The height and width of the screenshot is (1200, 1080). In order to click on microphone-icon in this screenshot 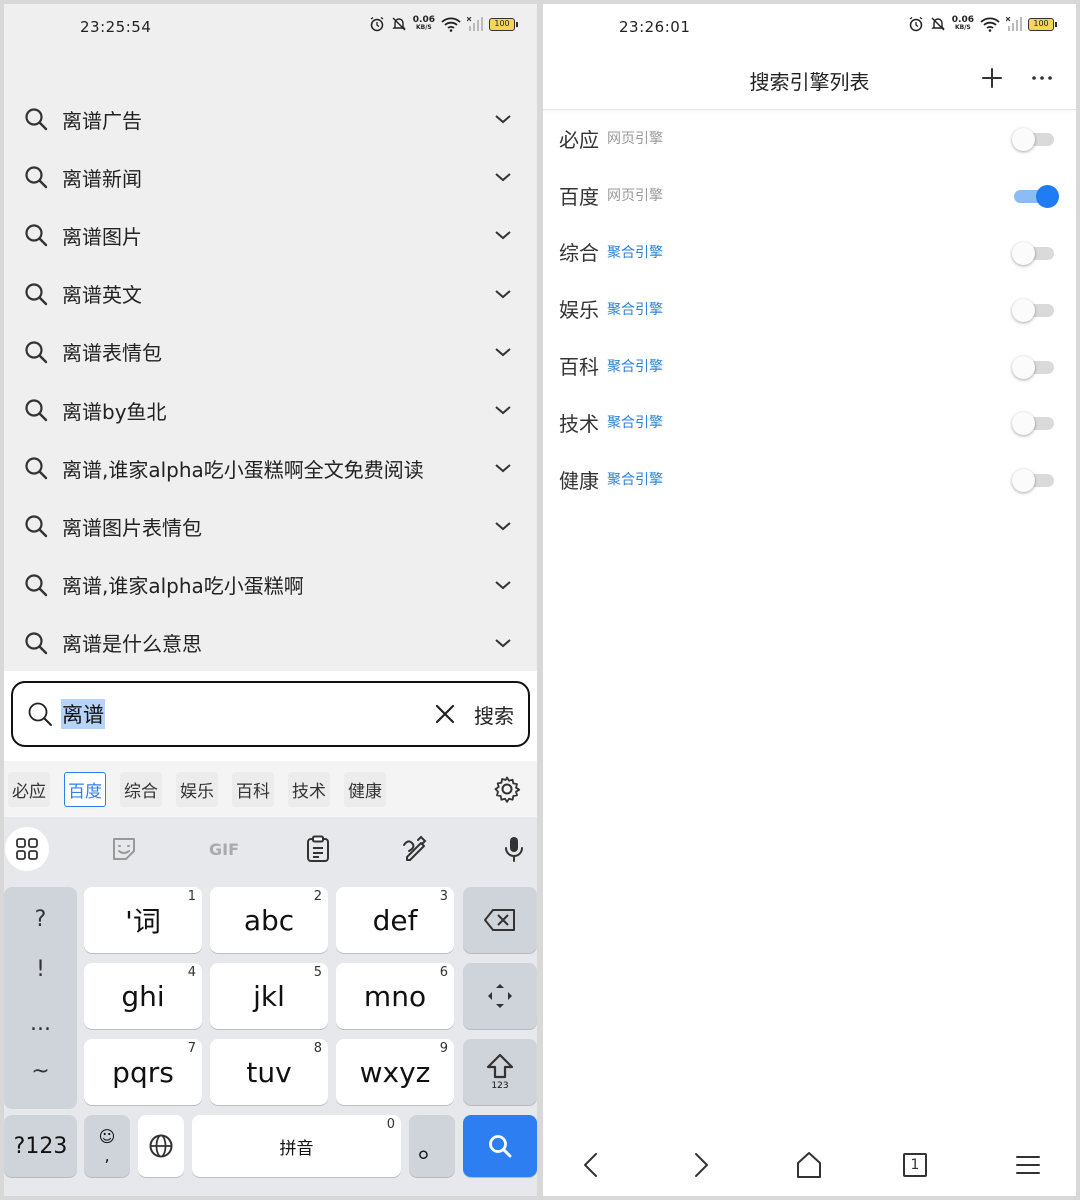, I will do `click(514, 849)`.